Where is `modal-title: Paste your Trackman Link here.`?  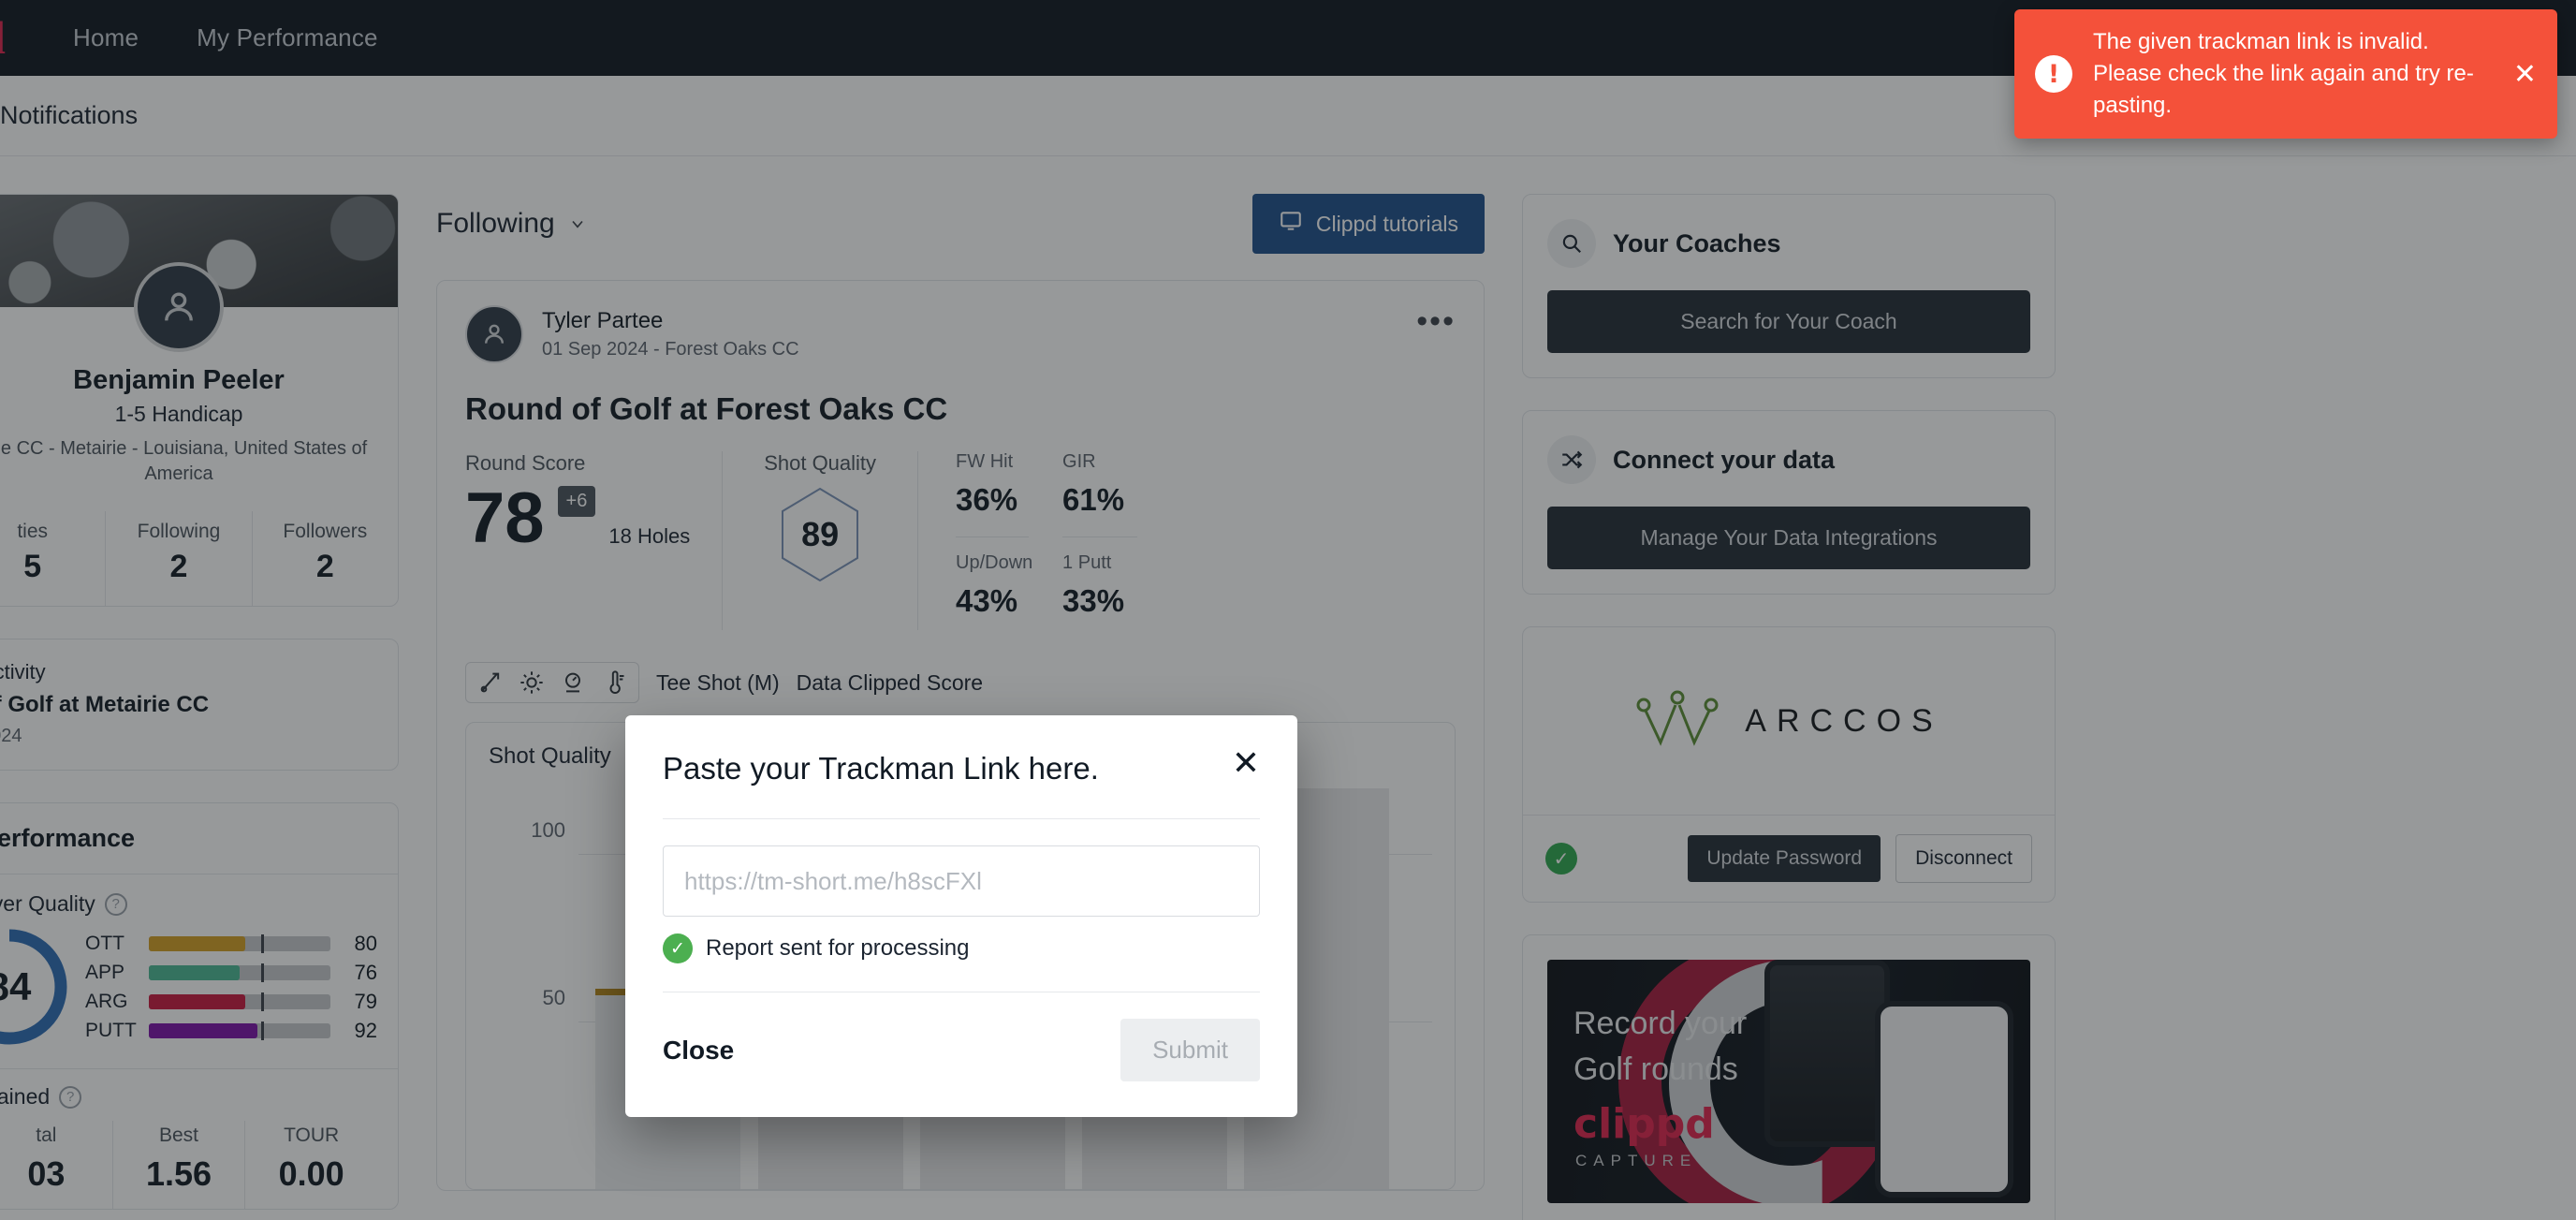
modal-title: Paste your Trackman Link here. is located at coordinates (881, 768).